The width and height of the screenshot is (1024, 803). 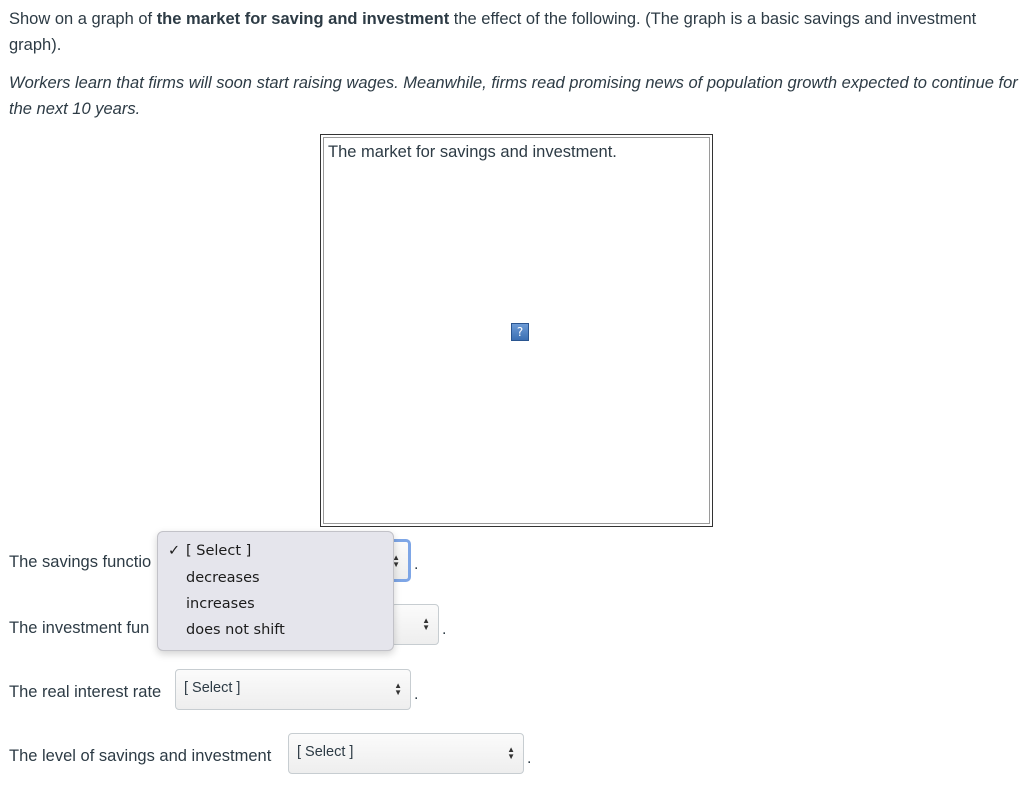 I want to click on real-interest-rate-select: [ Select ] ▲ ▼, so click(x=293, y=689).